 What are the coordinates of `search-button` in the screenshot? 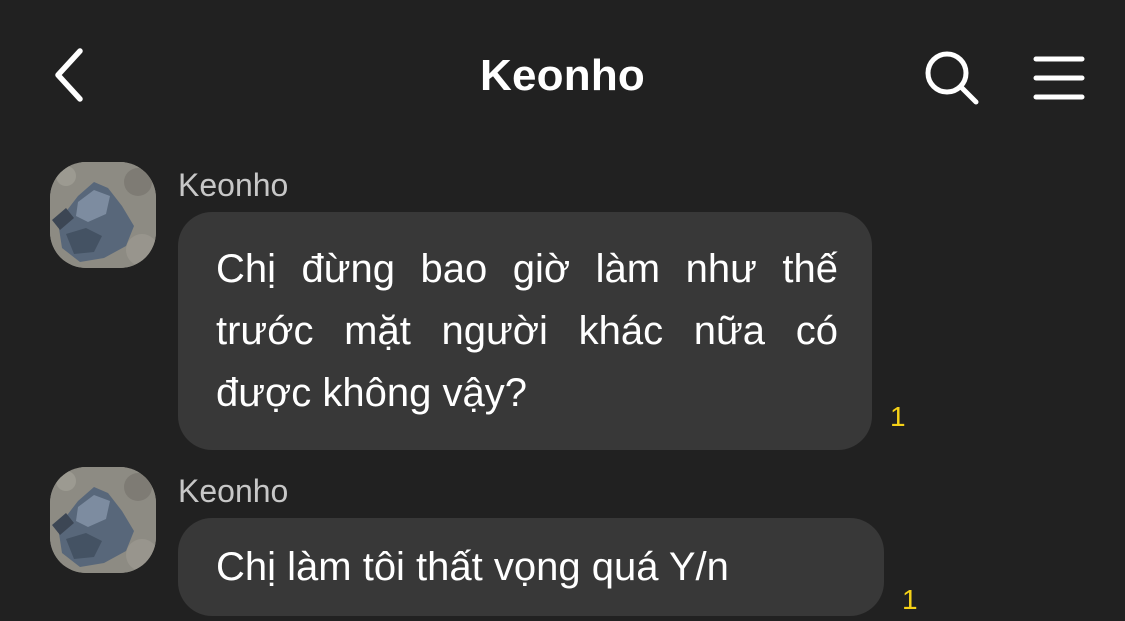 It's located at (952, 78).